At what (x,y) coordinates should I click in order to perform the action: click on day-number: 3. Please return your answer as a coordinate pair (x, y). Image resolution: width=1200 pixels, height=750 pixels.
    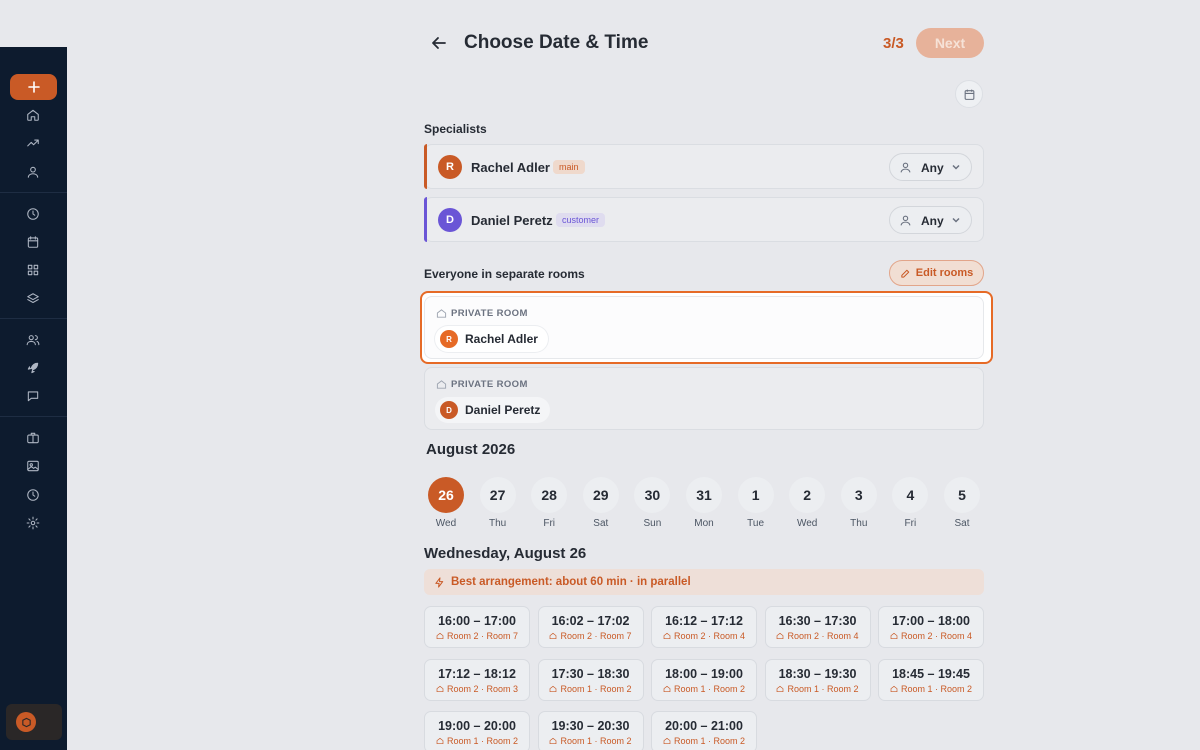
    Looking at the image, I should click on (858, 495).